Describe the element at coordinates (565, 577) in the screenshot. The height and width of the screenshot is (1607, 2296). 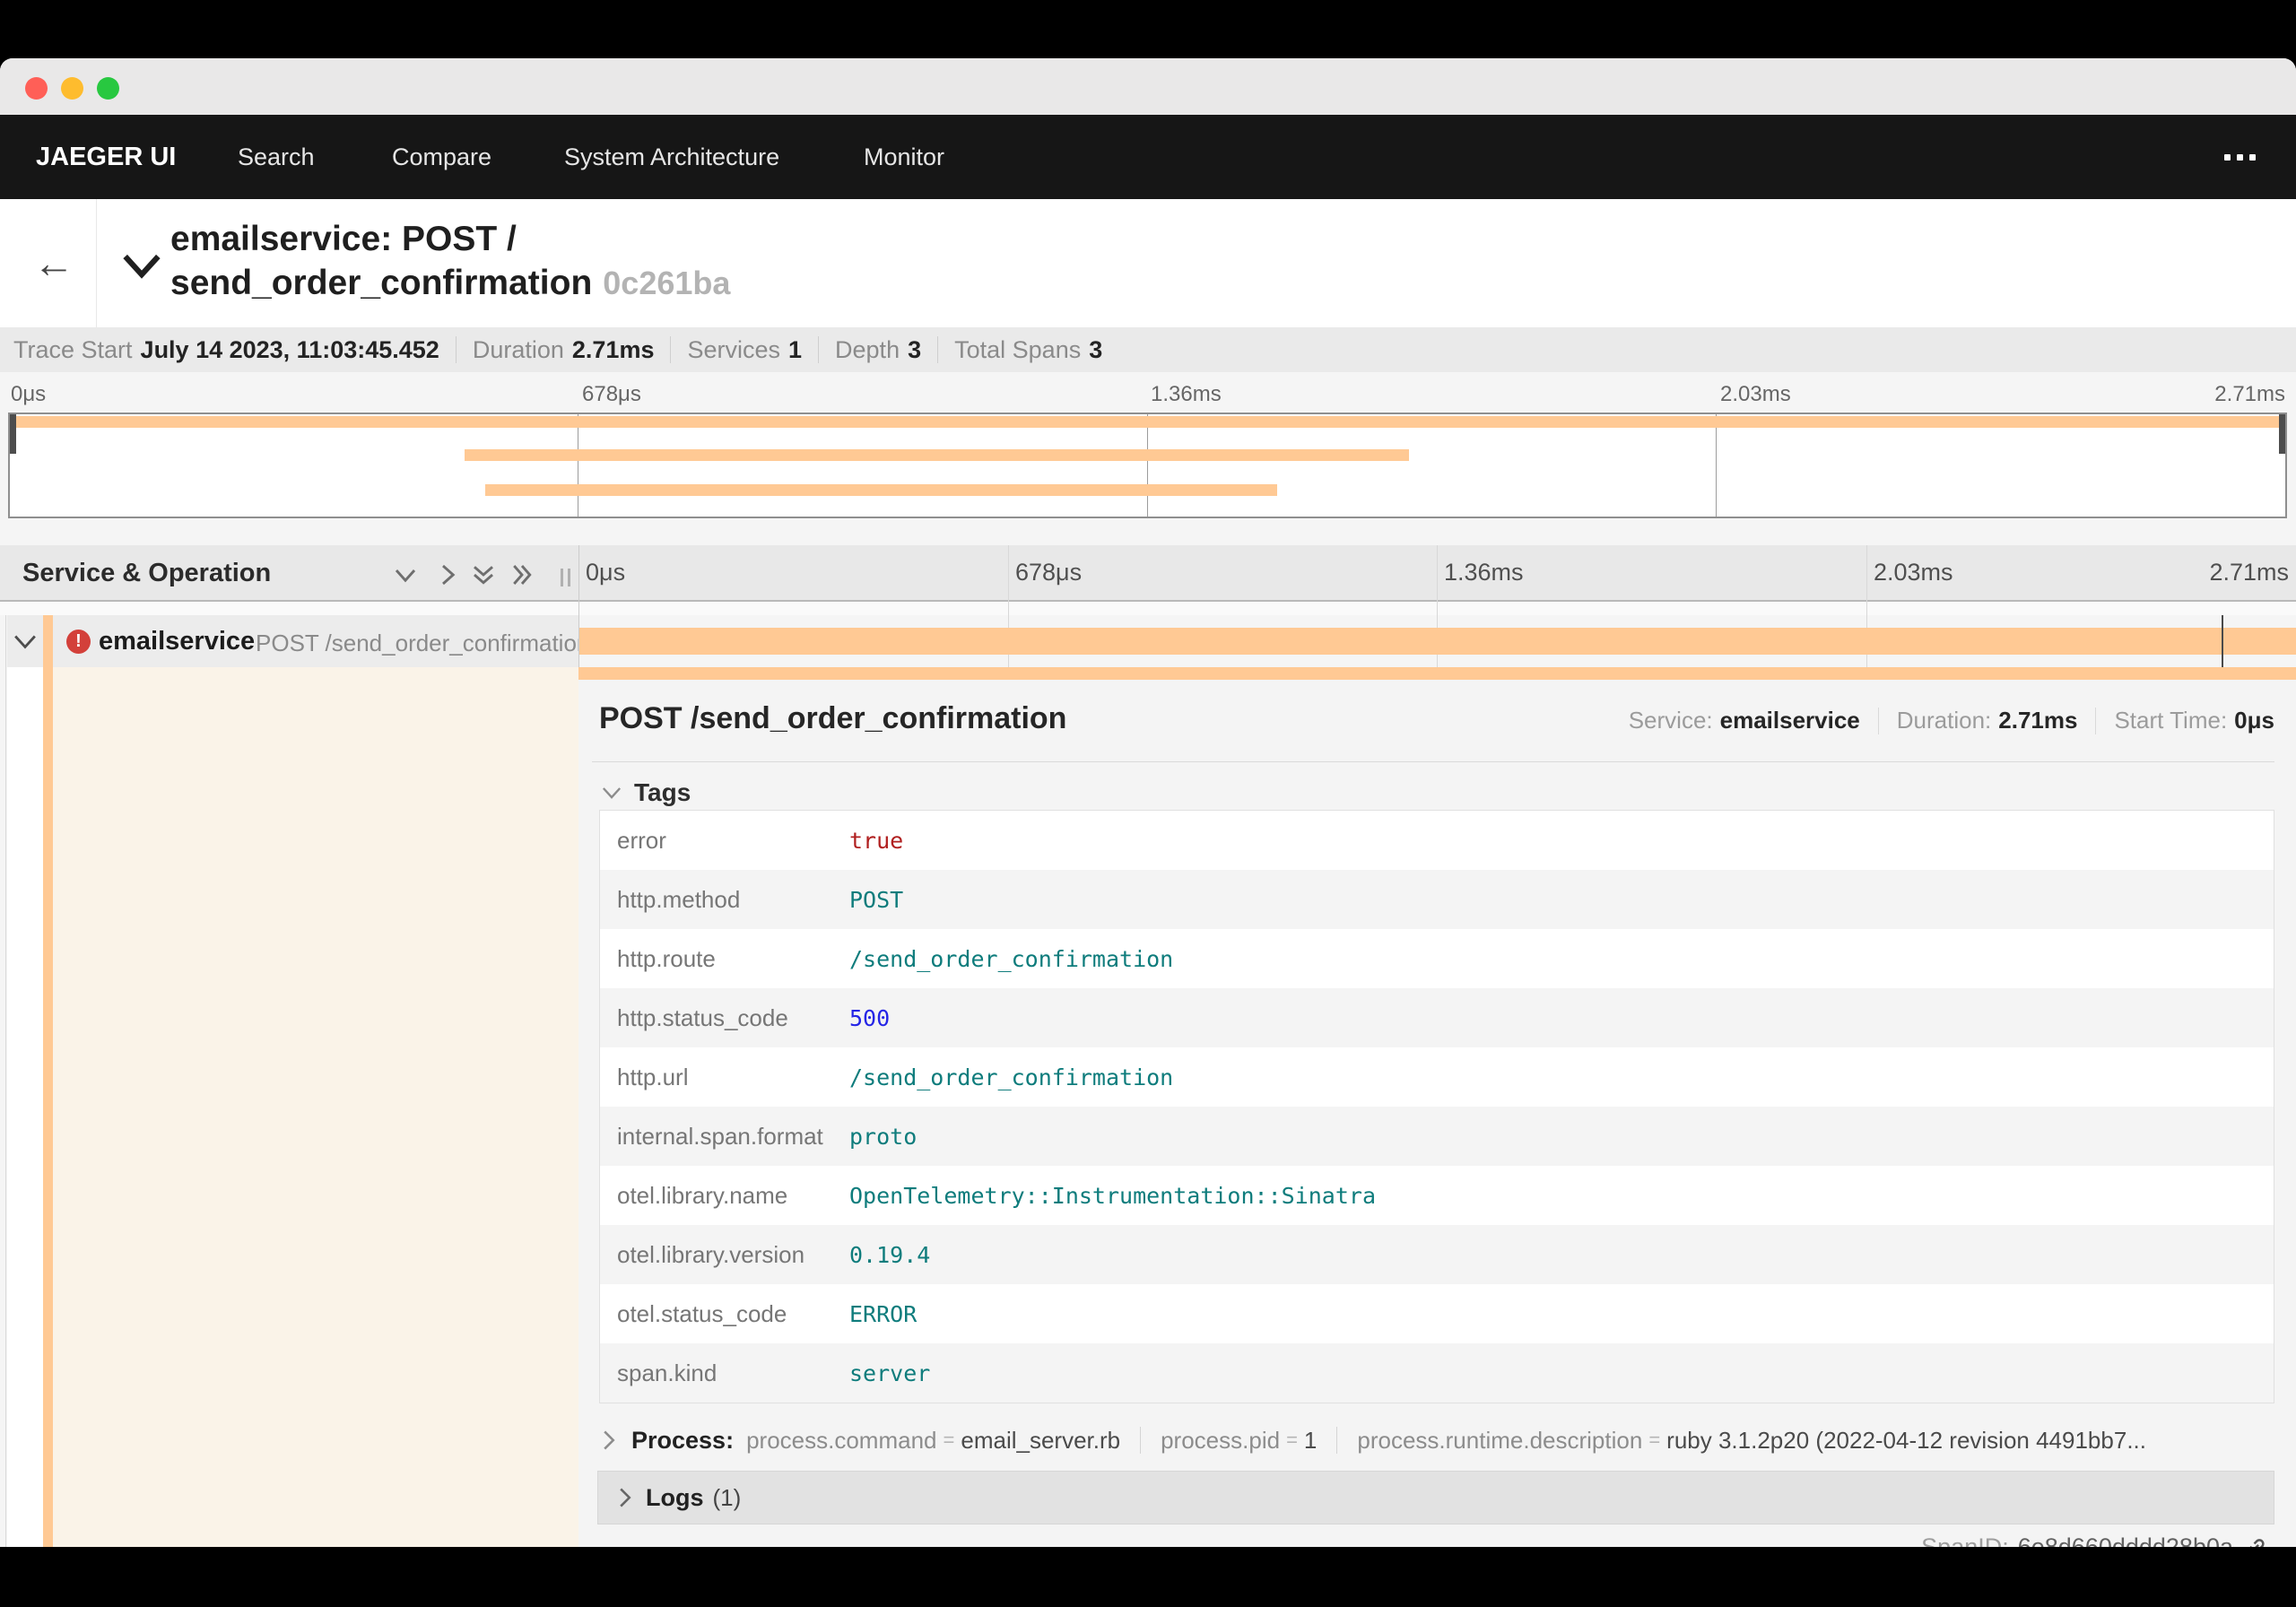
I see `column-resize-grip` at that location.